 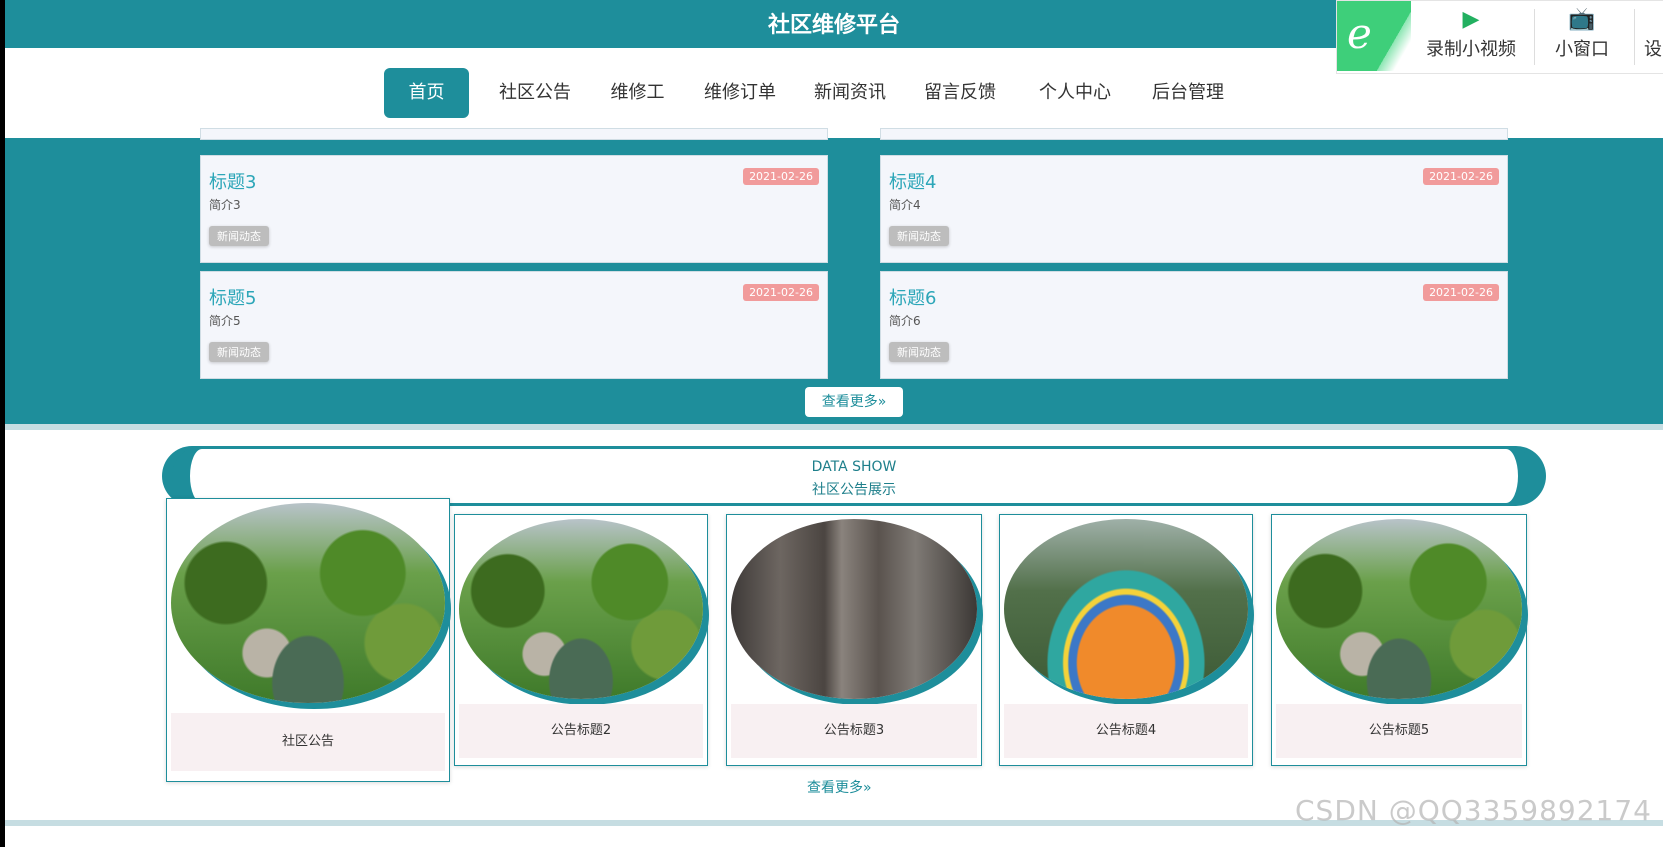 I want to click on record-video-button: ▶ 录制小视频, so click(x=1471, y=34).